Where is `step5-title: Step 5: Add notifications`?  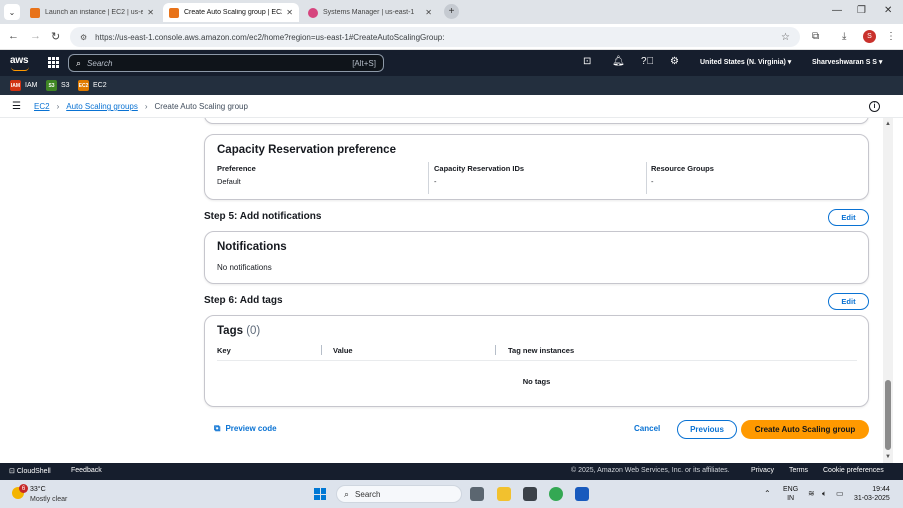 step5-title: Step 5: Add notifications is located at coordinates (263, 216).